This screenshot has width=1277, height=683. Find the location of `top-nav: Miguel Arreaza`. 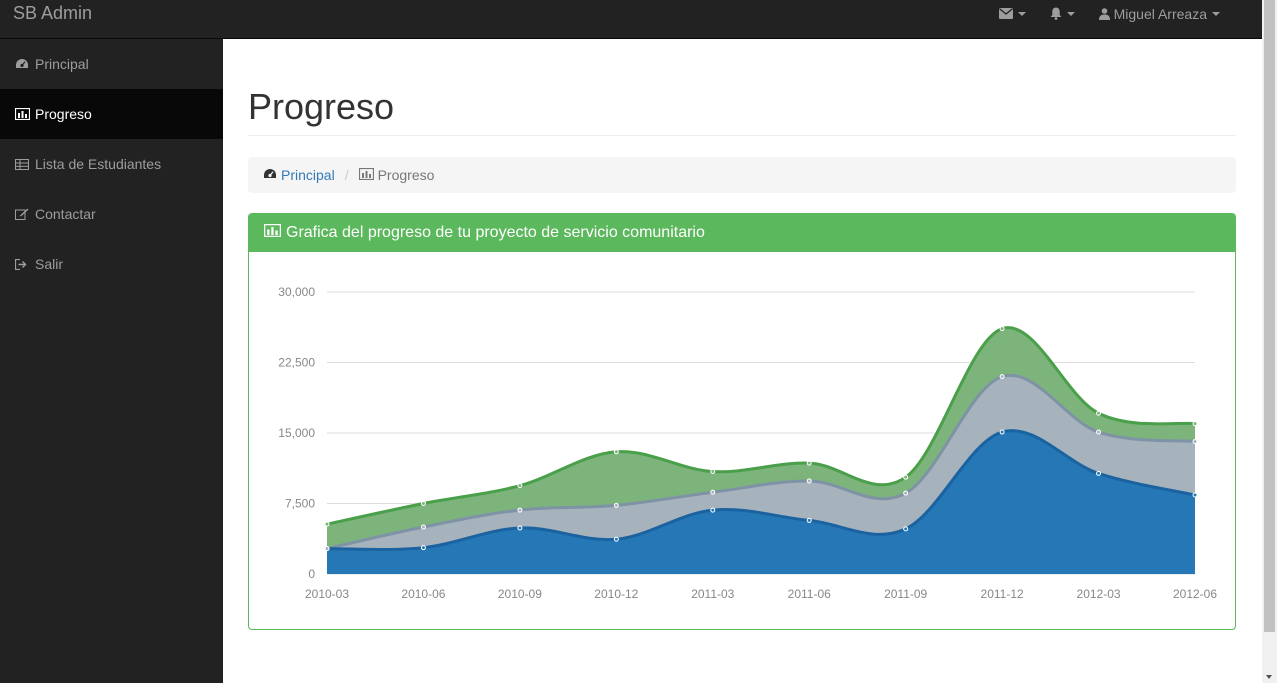

top-nav: Miguel Arreaza is located at coordinates (1109, 13).